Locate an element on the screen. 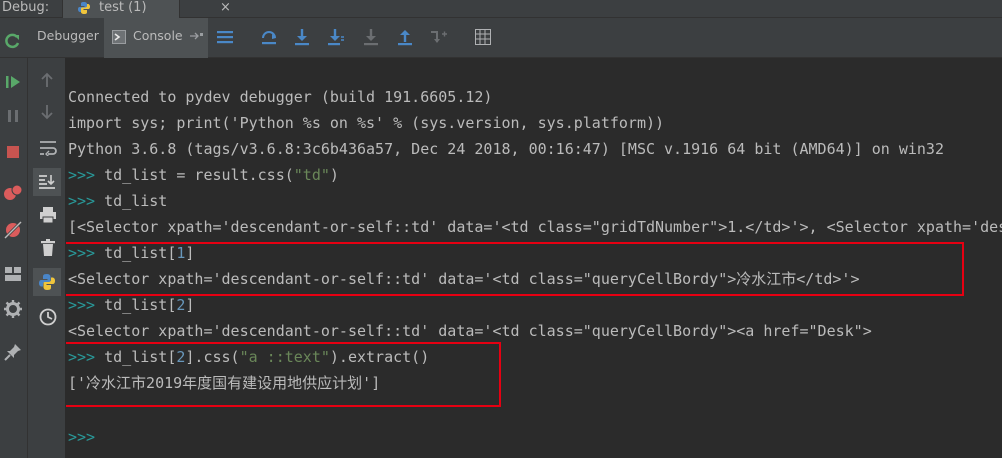 This screenshot has width=1002, height=458. soft-wrap-icon is located at coordinates (48, 148).